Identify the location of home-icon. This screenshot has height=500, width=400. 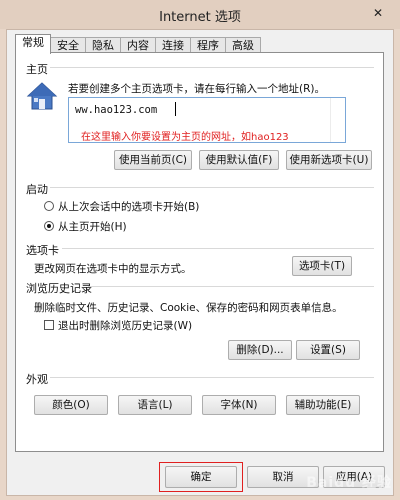
(42, 96).